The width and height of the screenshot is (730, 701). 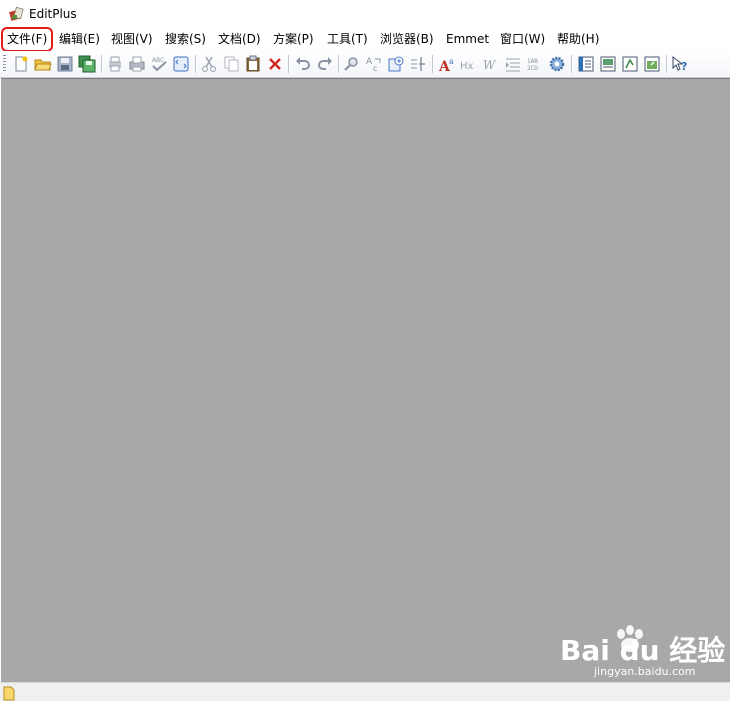 I want to click on find-icon, so click(x=352, y=64).